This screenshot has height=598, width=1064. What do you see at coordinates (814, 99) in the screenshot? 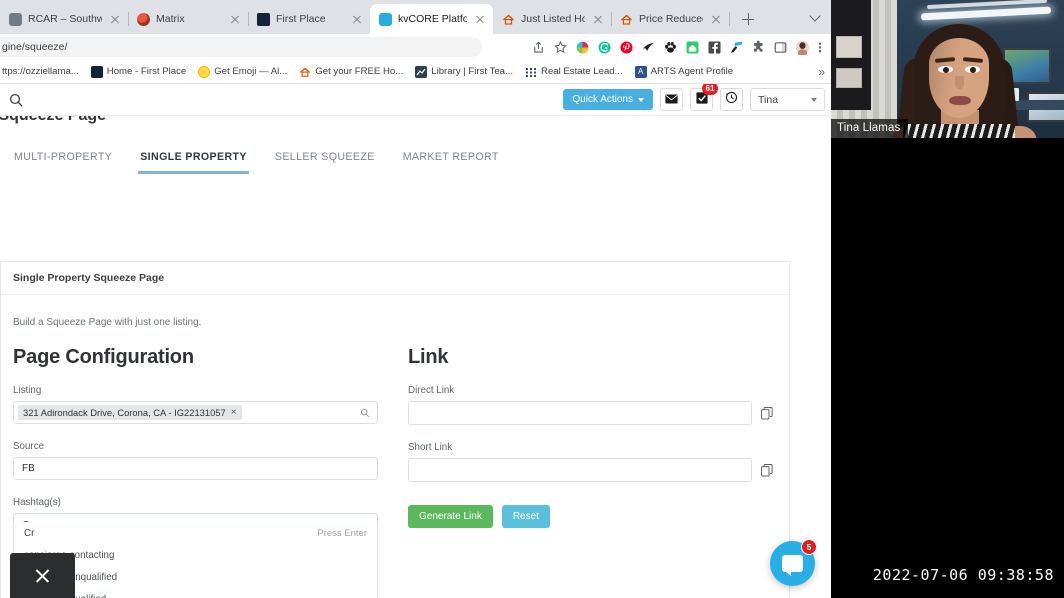
I see `chevron-down-icon` at bounding box center [814, 99].